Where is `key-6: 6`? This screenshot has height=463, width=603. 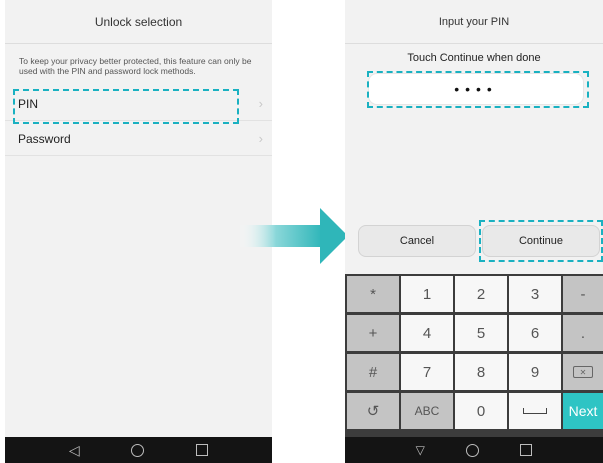 key-6: 6 is located at coordinates (535, 333).